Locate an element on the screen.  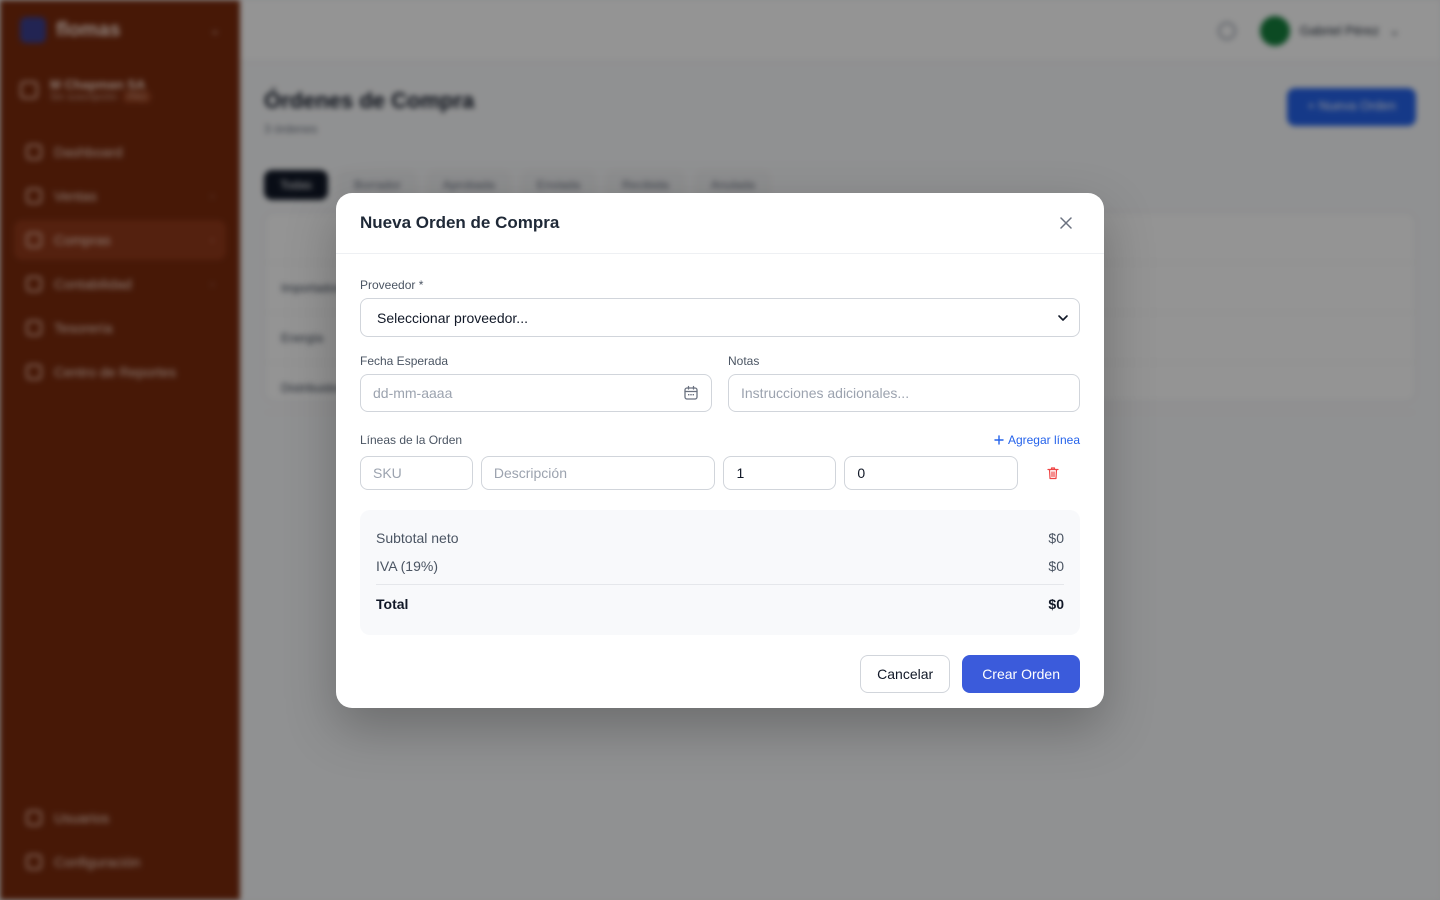
supplier-label: Proveedor * is located at coordinates (392, 285).